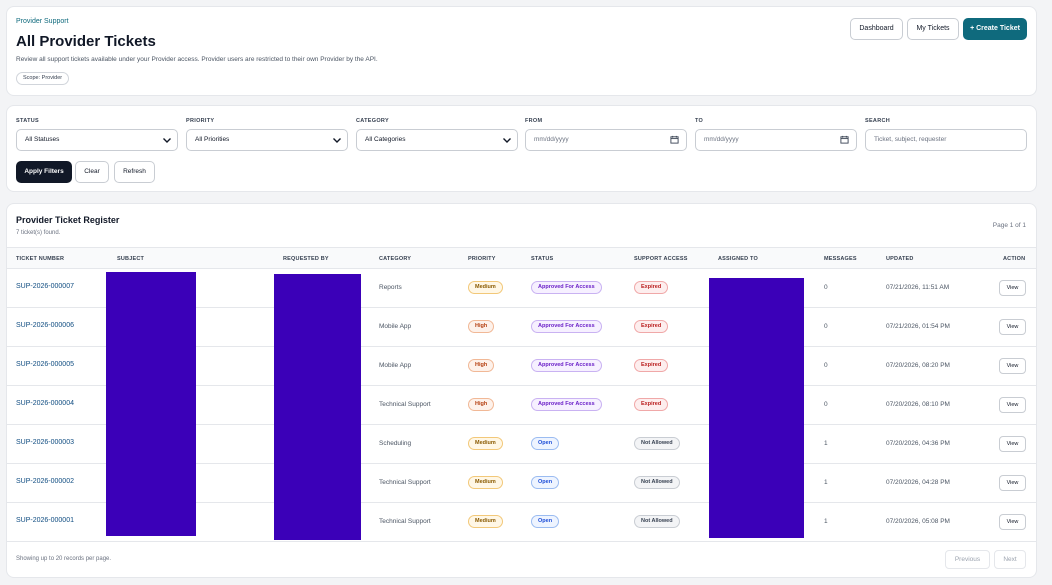 This screenshot has height=585, width=1052. What do you see at coordinates (92, 172) in the screenshot?
I see `clear-button: Clear` at bounding box center [92, 172].